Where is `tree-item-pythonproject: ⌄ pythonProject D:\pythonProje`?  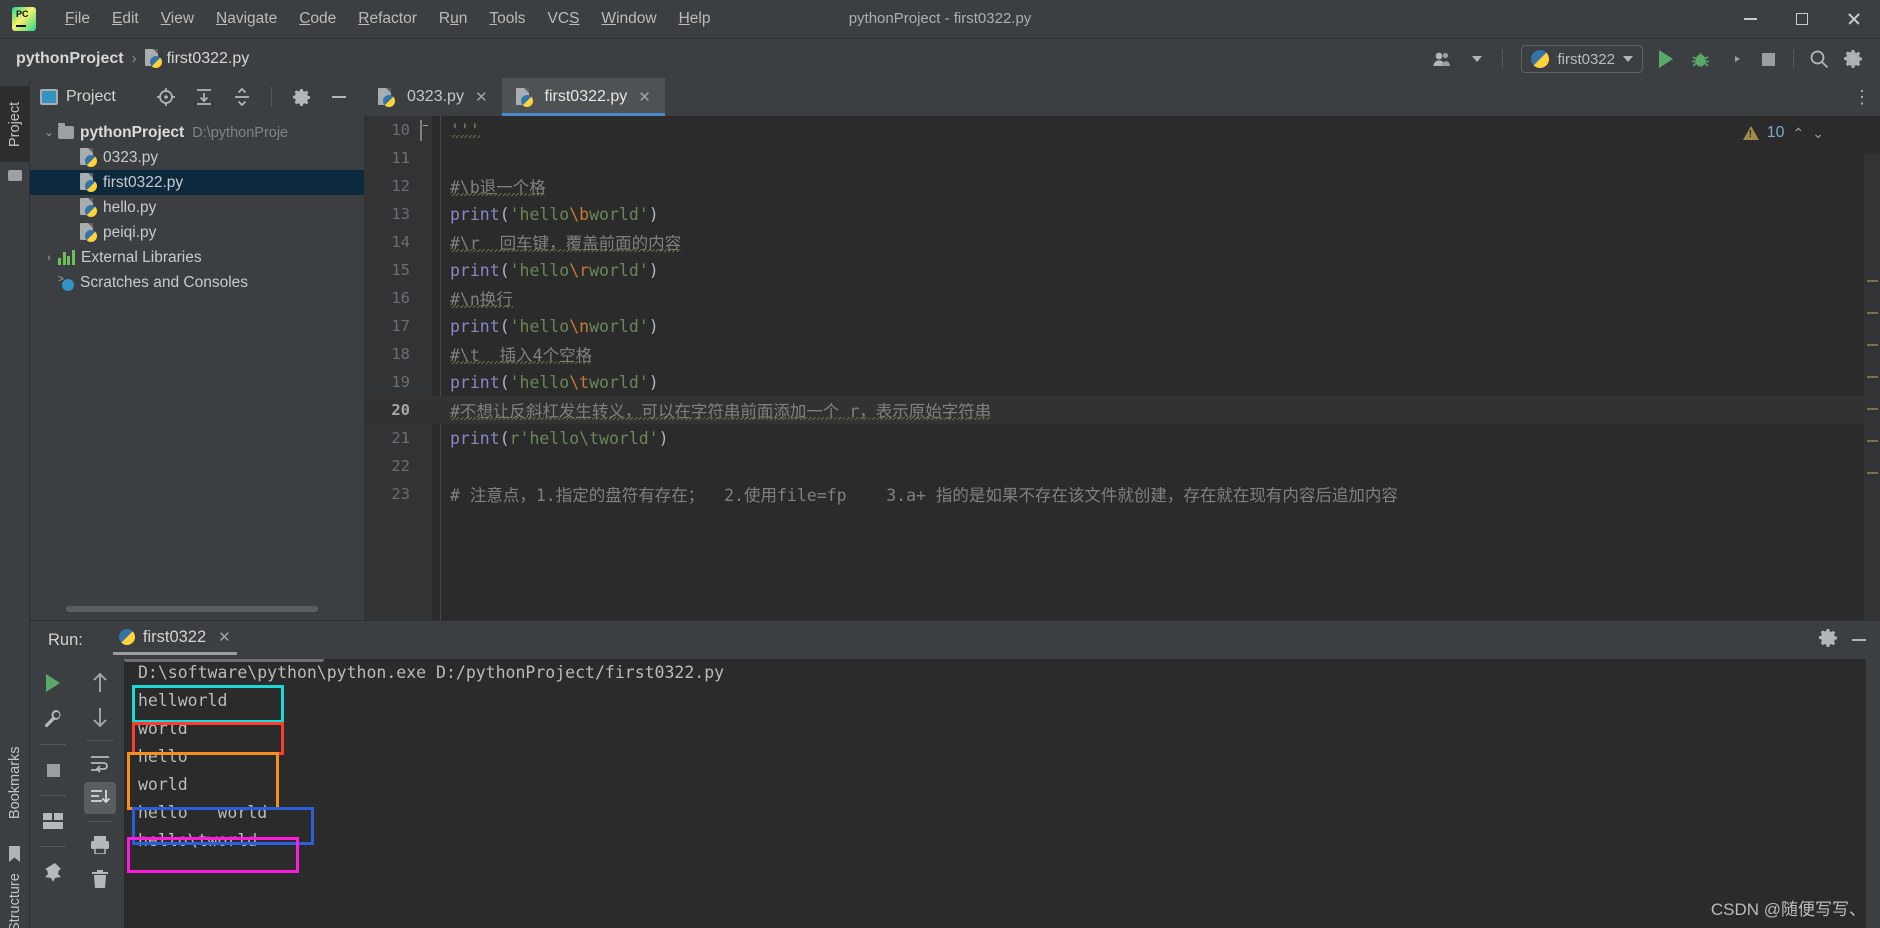 tree-item-pythonproject: ⌄ pythonProject D:\pythonProje is located at coordinates (197, 132).